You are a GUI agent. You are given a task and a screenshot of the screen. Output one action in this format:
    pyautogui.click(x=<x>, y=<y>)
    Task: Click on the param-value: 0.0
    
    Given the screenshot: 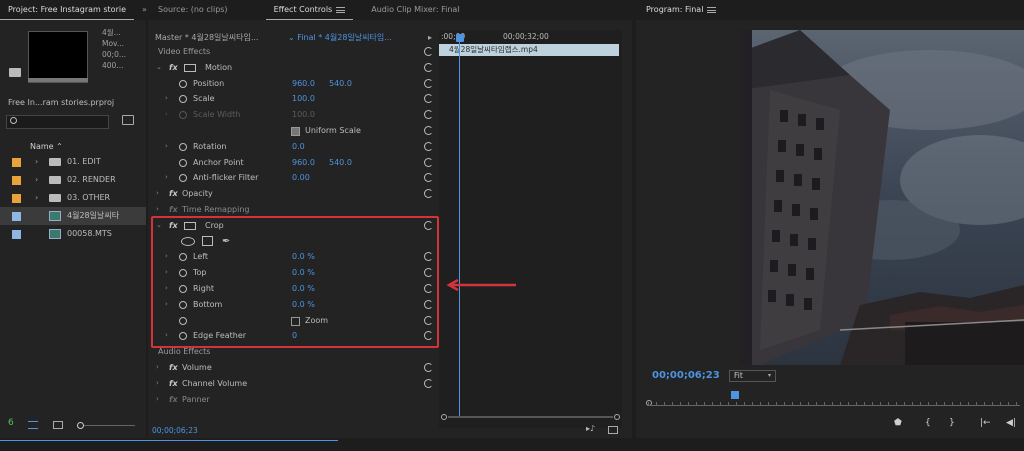 What is the action you would take?
    pyautogui.click(x=298, y=147)
    